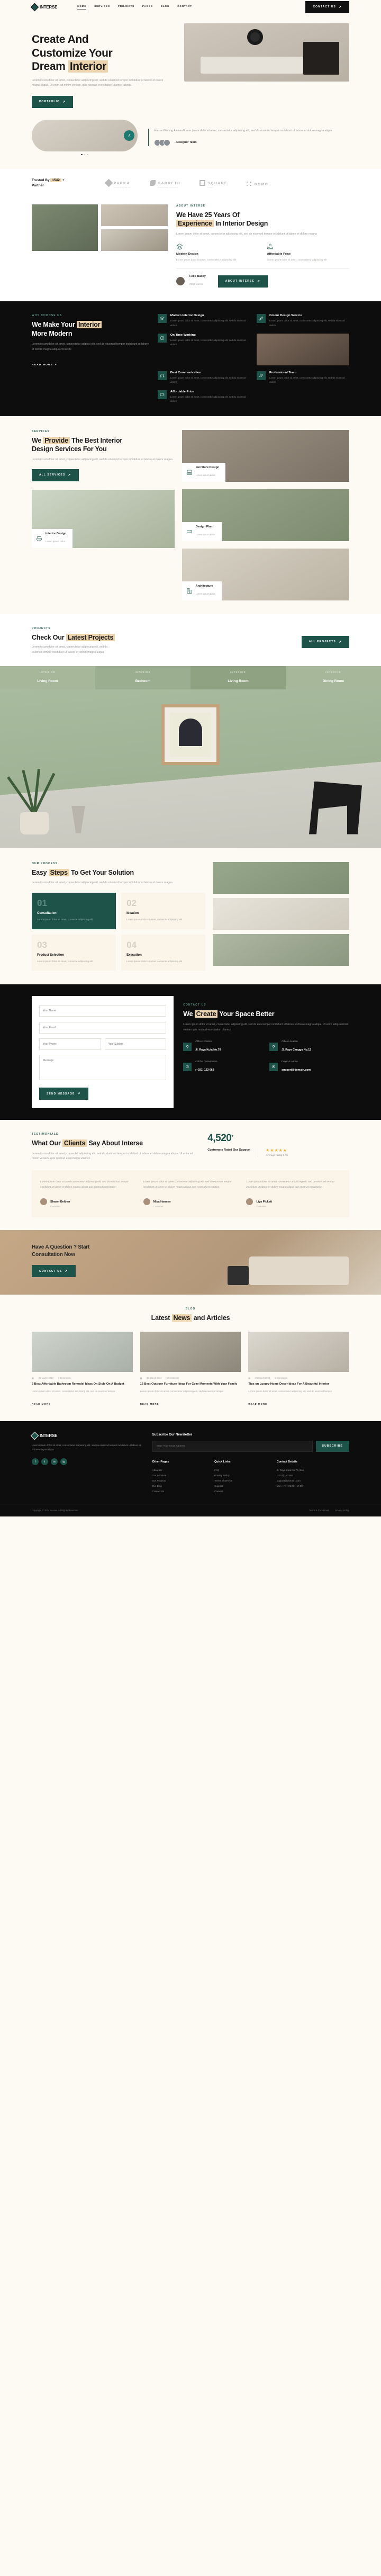  I want to click on step-title: Ideation, so click(132, 913).